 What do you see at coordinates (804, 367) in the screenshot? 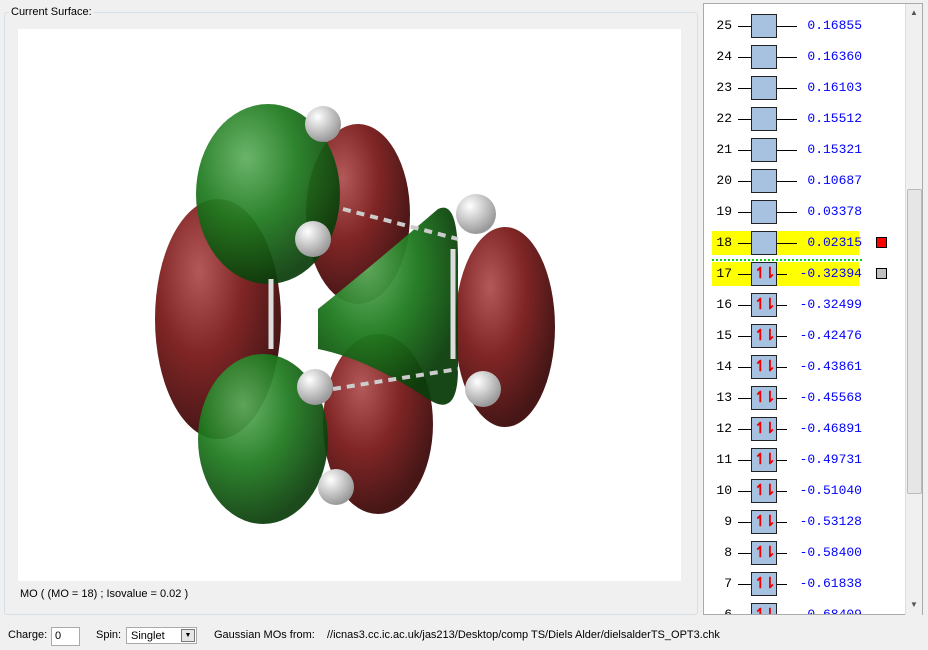
I see `orbital-row: 14 ↿⇂ -0.43861` at bounding box center [804, 367].